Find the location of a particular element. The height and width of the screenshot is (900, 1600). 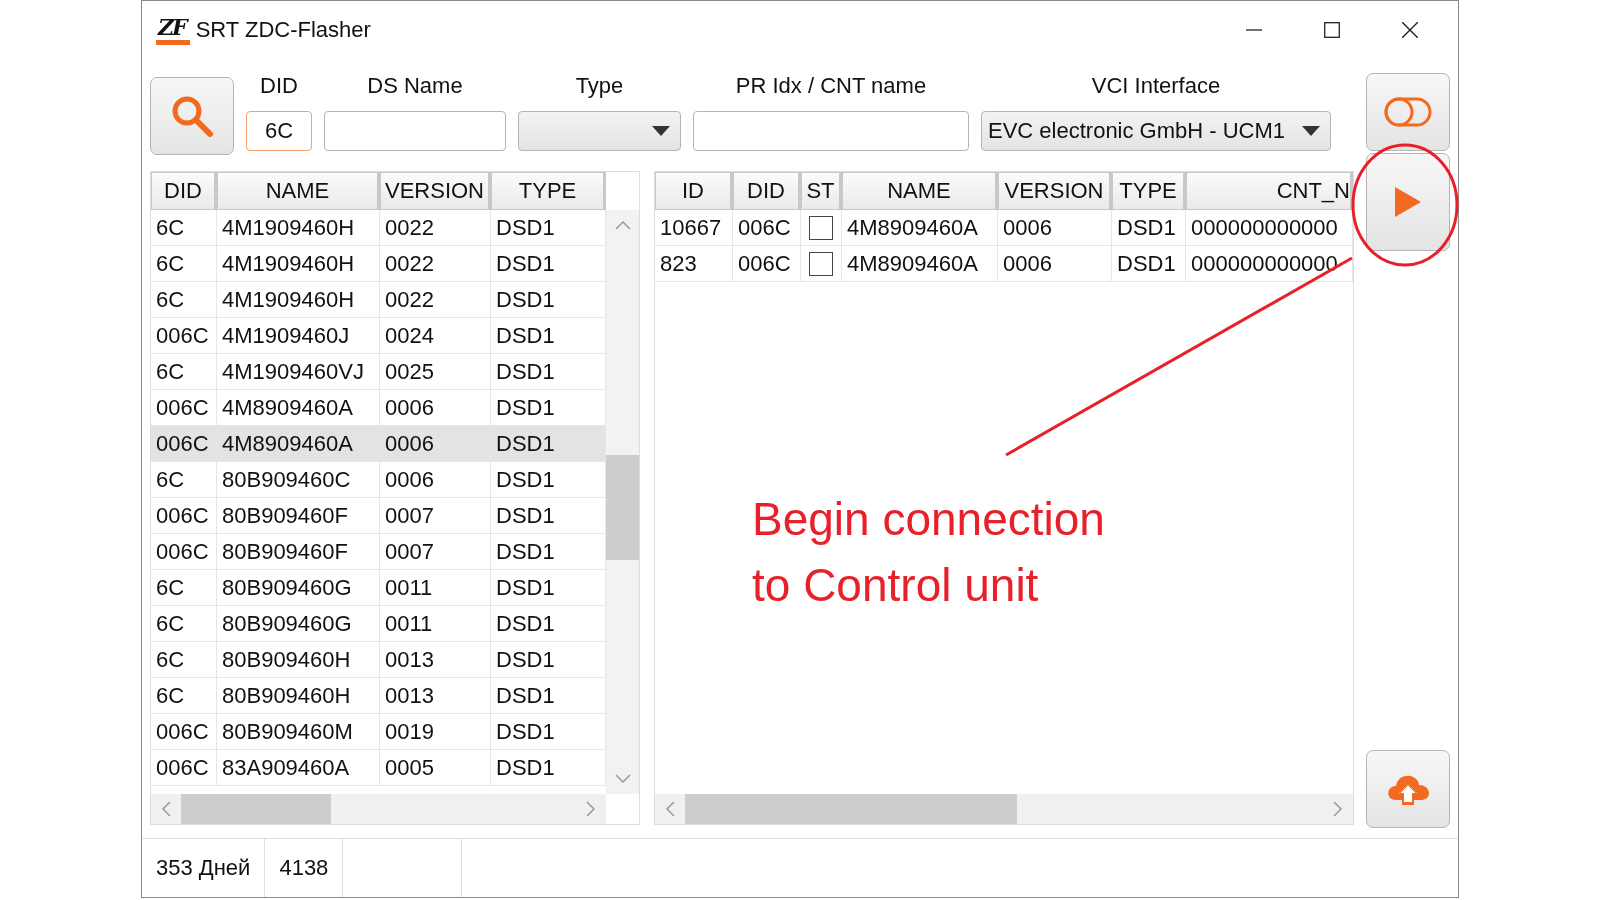

column-header: ST is located at coordinates (821, 191).